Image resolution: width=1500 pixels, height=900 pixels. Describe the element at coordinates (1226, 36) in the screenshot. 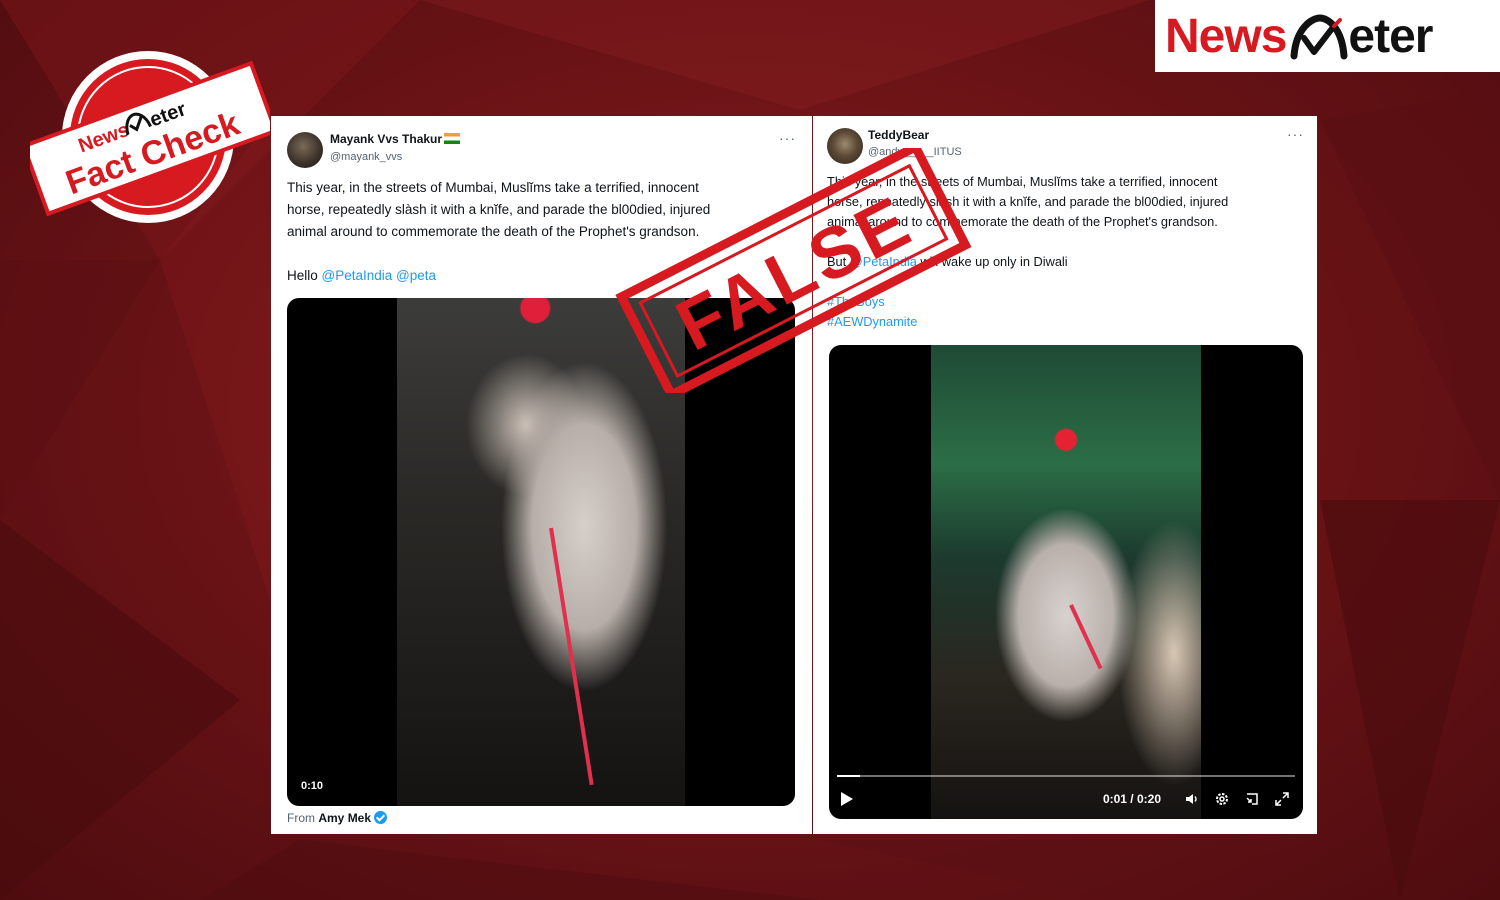

I see `logo-news-text: News` at that location.